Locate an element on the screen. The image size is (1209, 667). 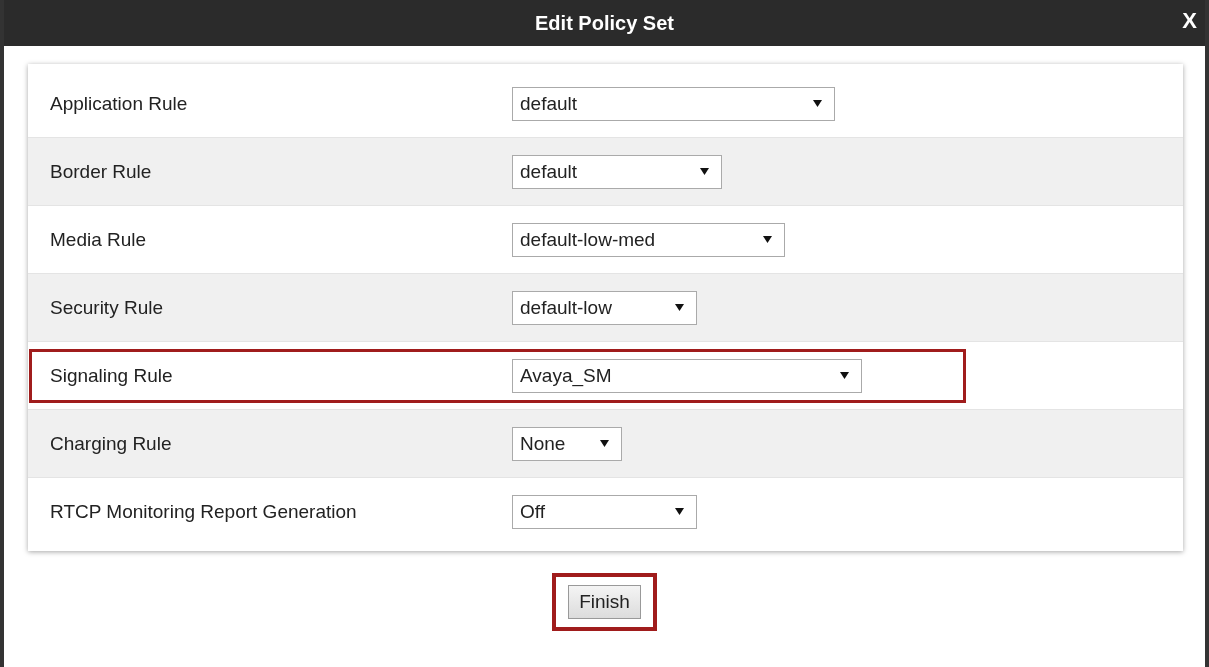
field-label: Security Rule is located at coordinates (106, 307).